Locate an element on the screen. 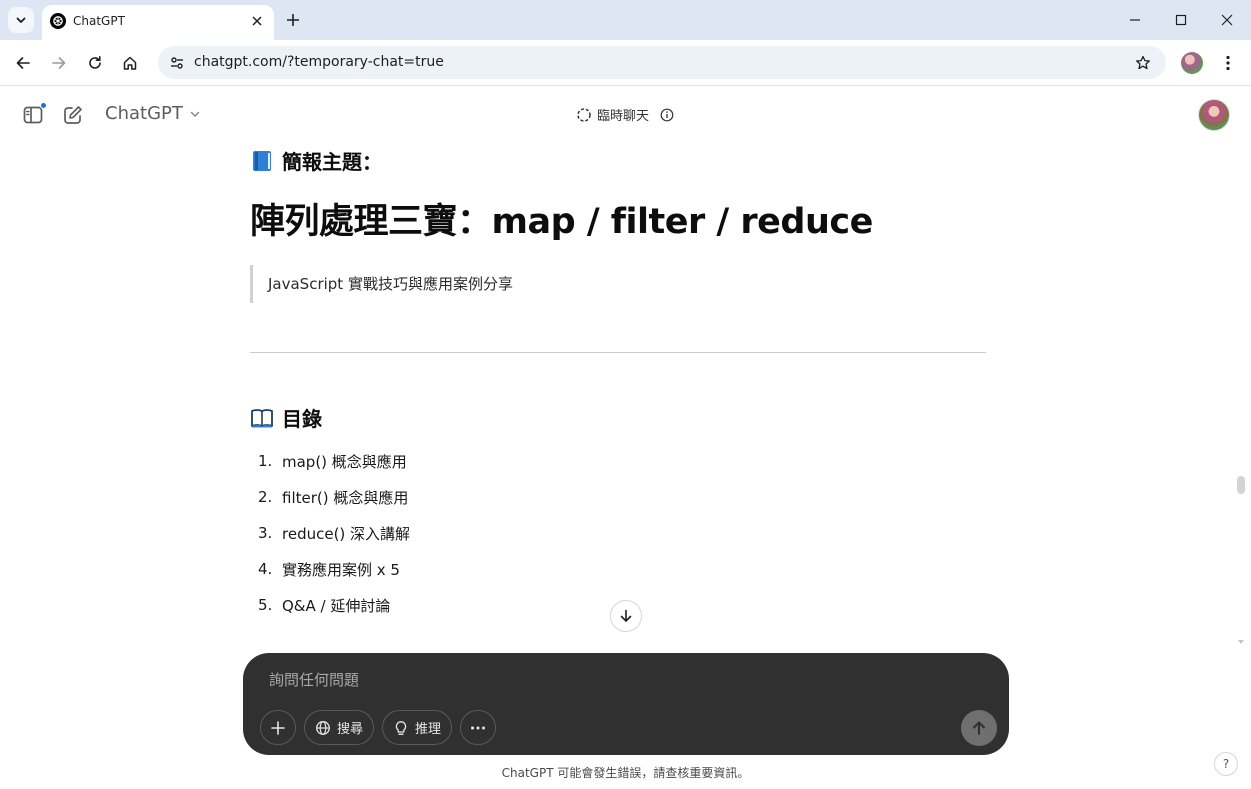 The width and height of the screenshot is (1251, 789). page-scrollbar-thumb is located at coordinates (1241, 485).